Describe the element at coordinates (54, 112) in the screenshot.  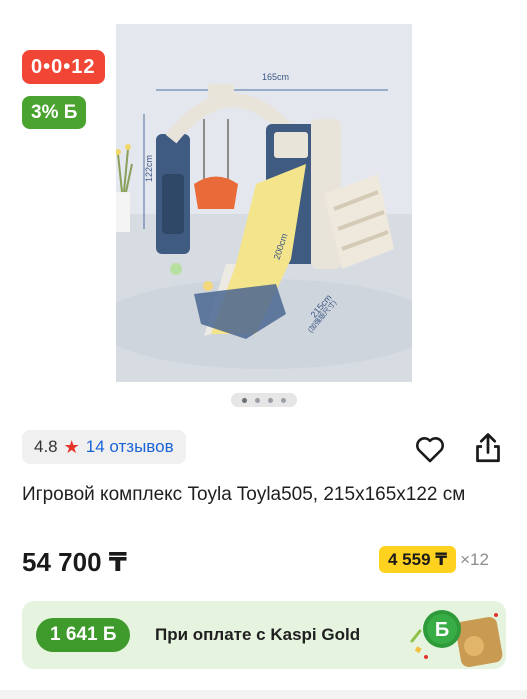
I see `bonus-percent-badge: 3% Б` at that location.